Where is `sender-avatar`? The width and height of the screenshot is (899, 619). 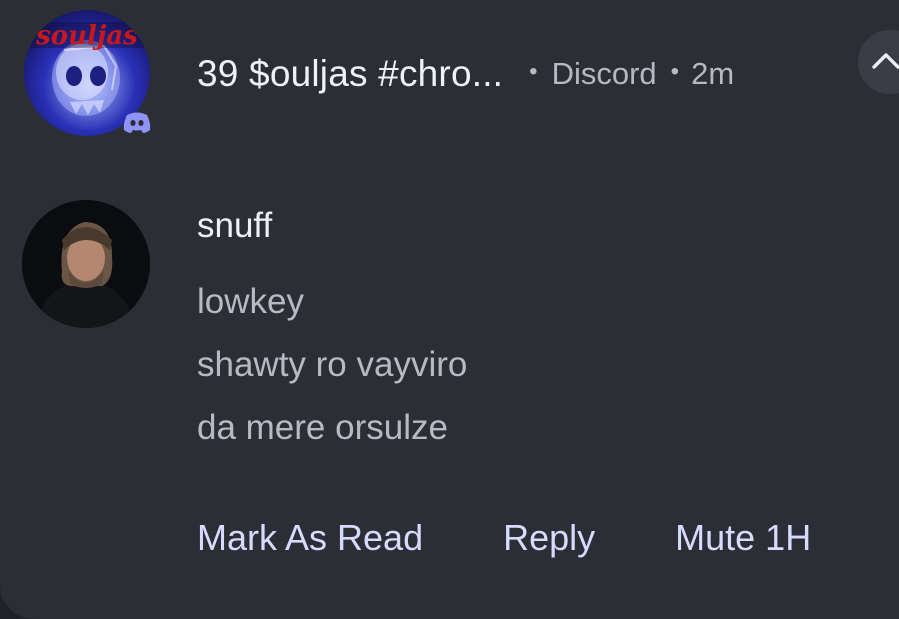
sender-avatar is located at coordinates (86, 264).